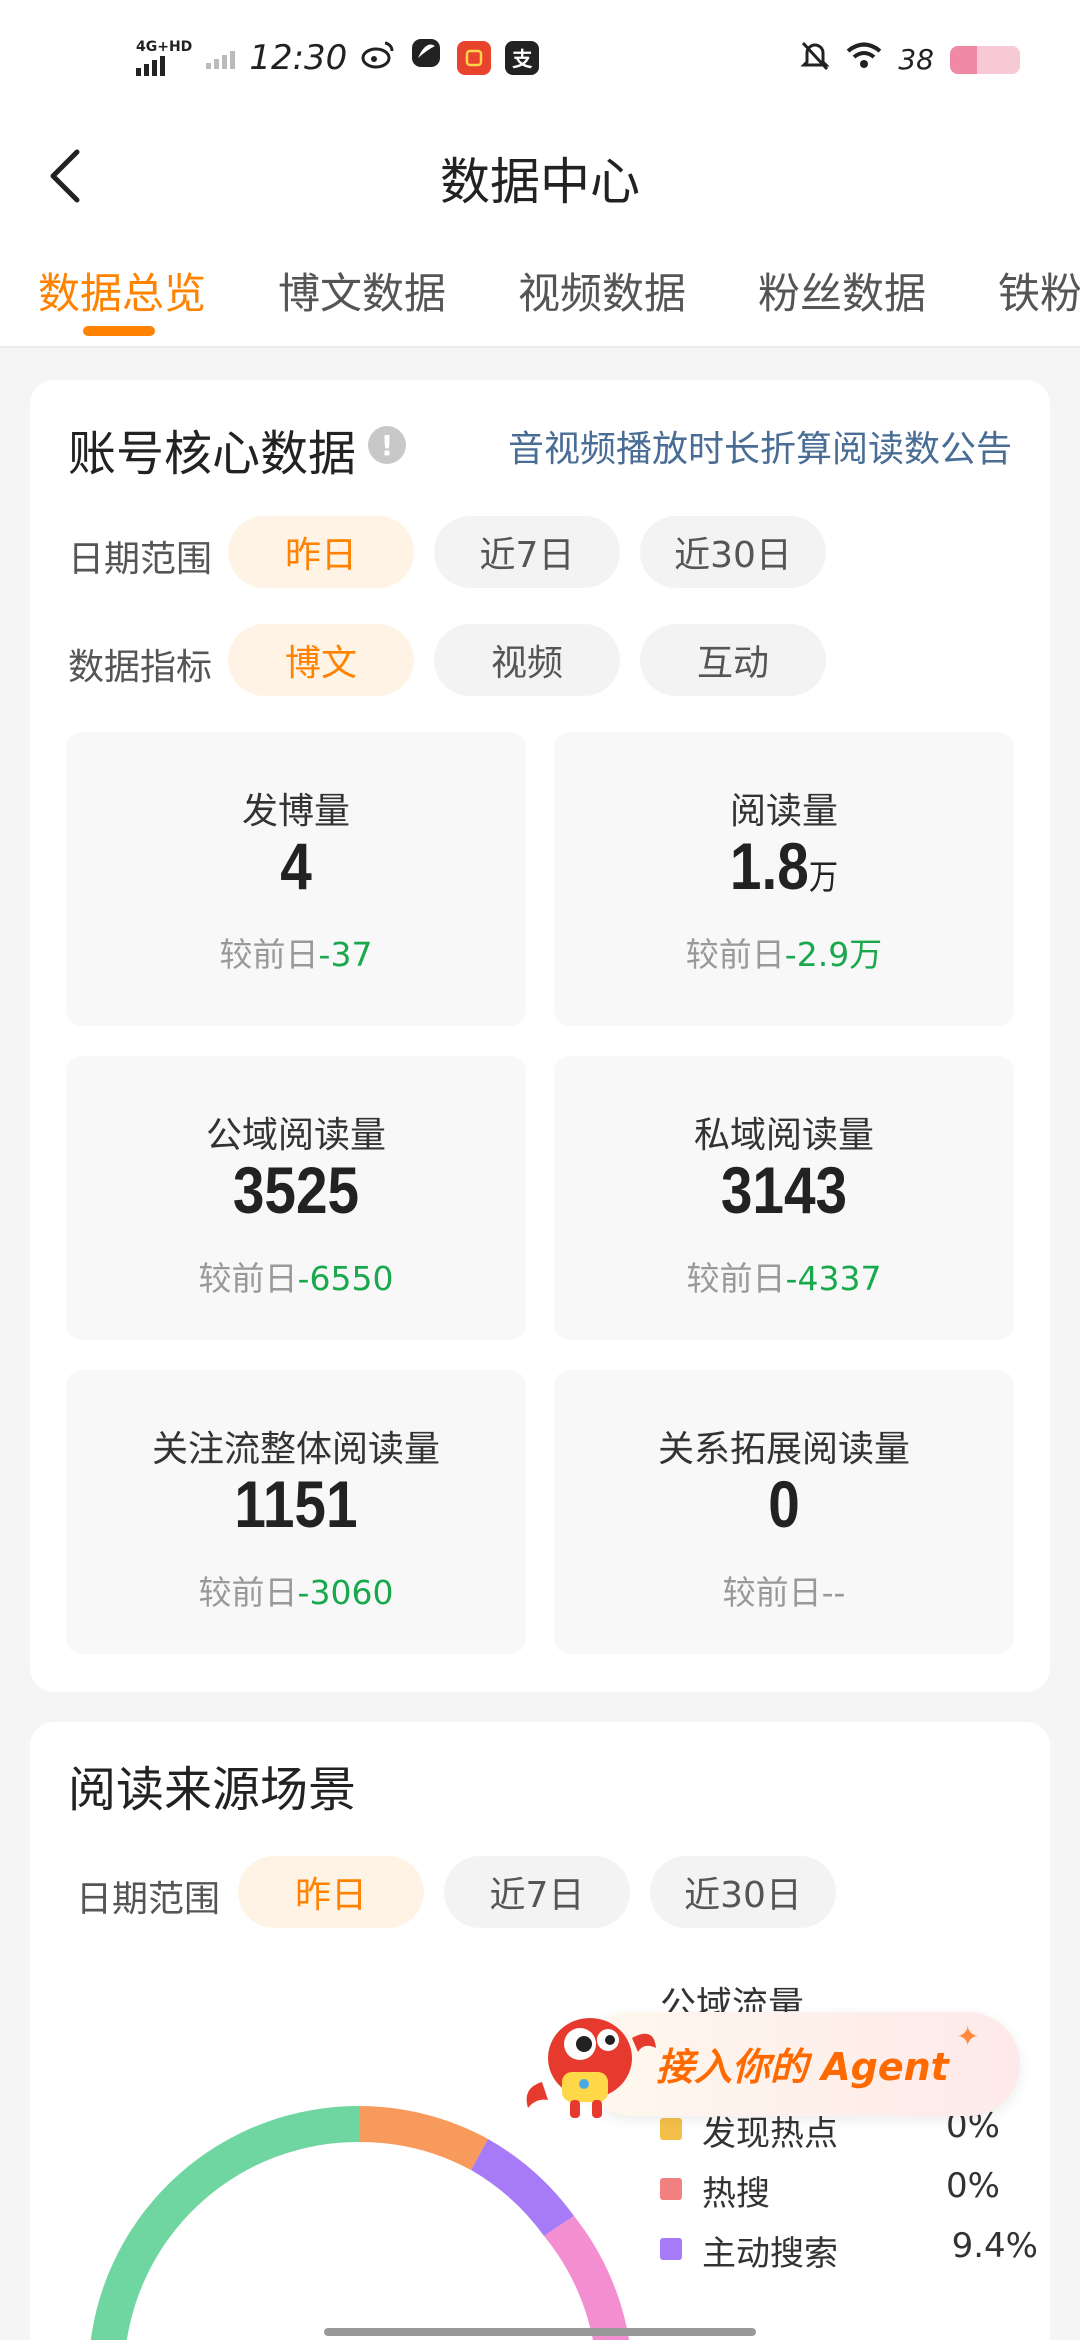 The width and height of the screenshot is (1080, 2340). I want to click on agent-text: 接入你的 Agent, so click(802, 2067).